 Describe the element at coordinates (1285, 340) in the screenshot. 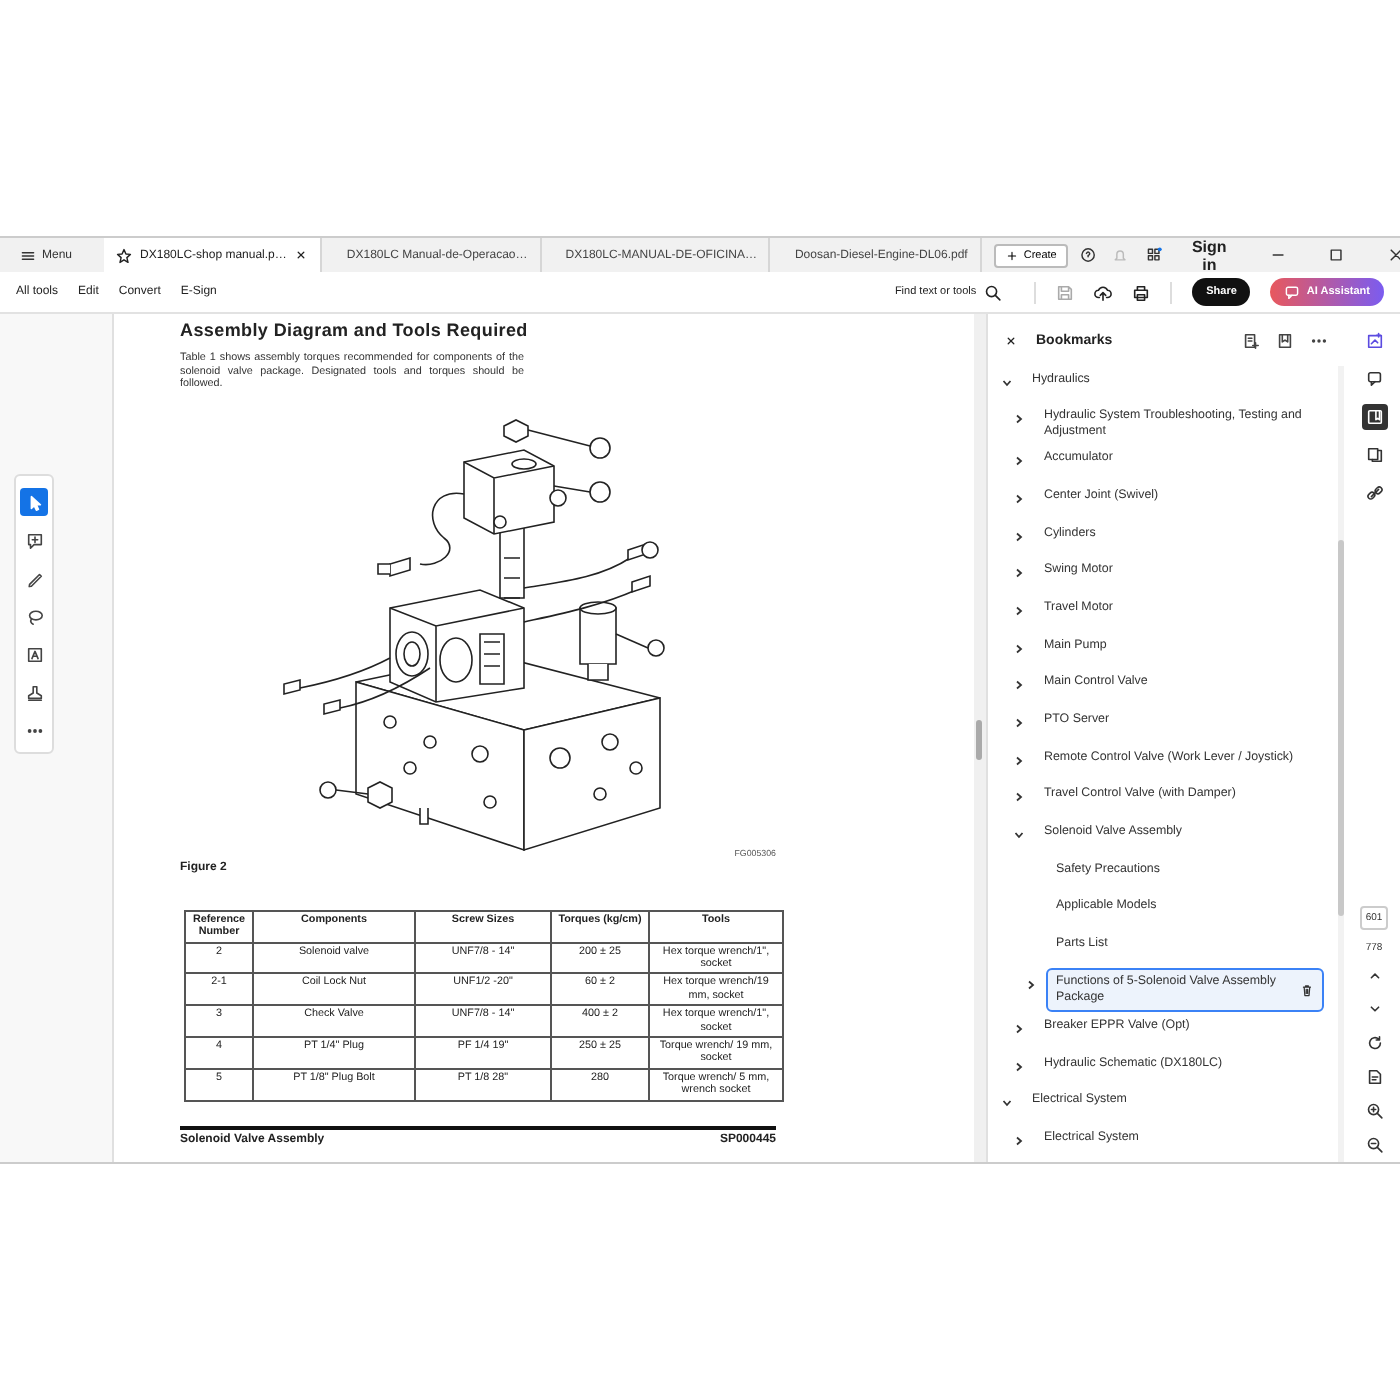

I see `bookmark-icon` at that location.